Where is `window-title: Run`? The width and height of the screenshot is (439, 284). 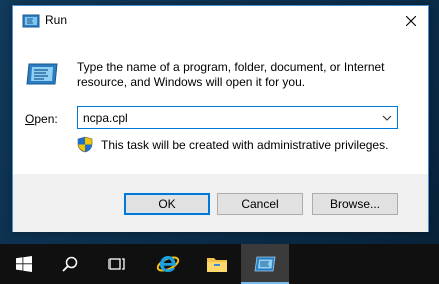 window-title: Run is located at coordinates (56, 20).